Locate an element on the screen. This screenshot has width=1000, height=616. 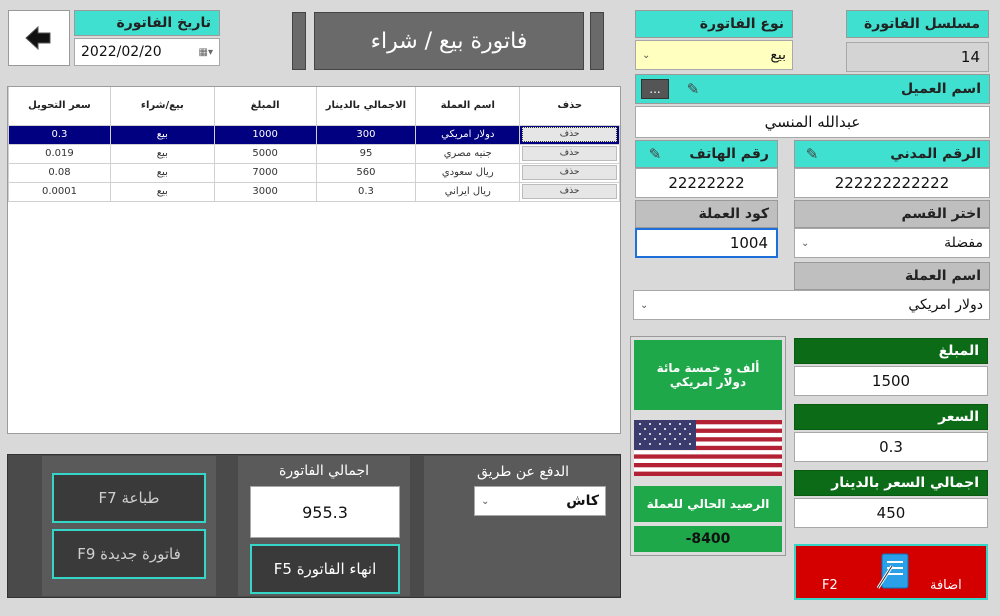
page-title: فاتورة بيع / شراء is located at coordinates (449, 41).